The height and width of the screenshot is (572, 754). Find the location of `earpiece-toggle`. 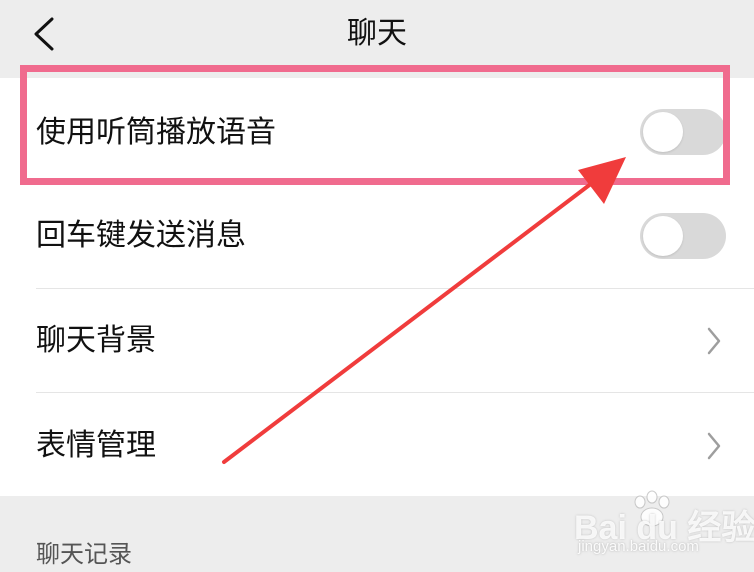

earpiece-toggle is located at coordinates (683, 132).